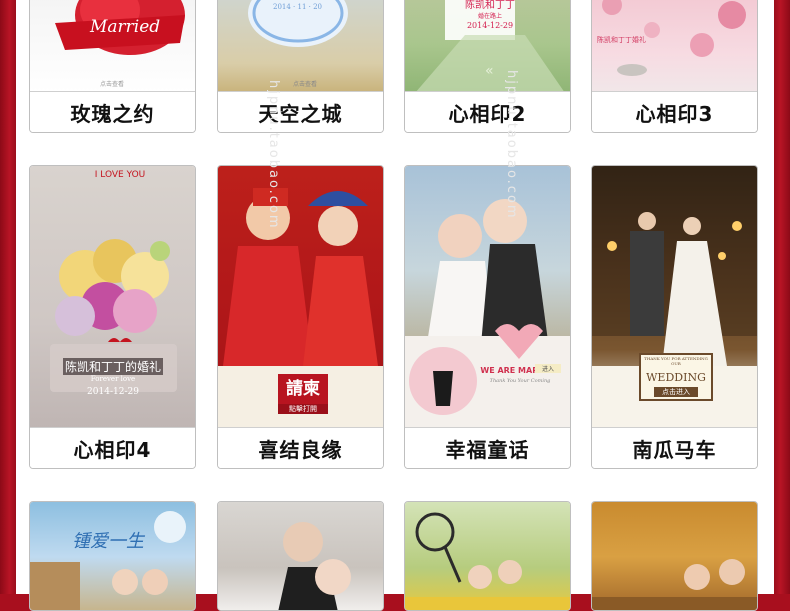 The image size is (790, 611). I want to click on template-thumbnail: Married 点击查看, so click(112, 46).